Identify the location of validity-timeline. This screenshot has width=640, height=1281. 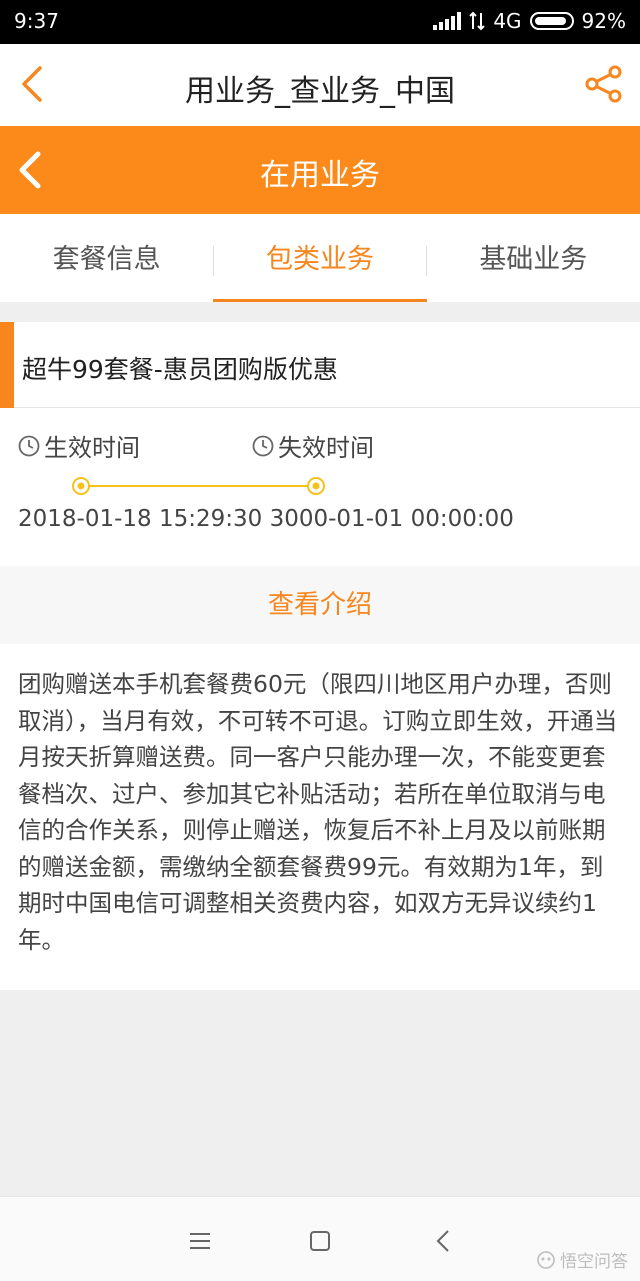
(198, 486).